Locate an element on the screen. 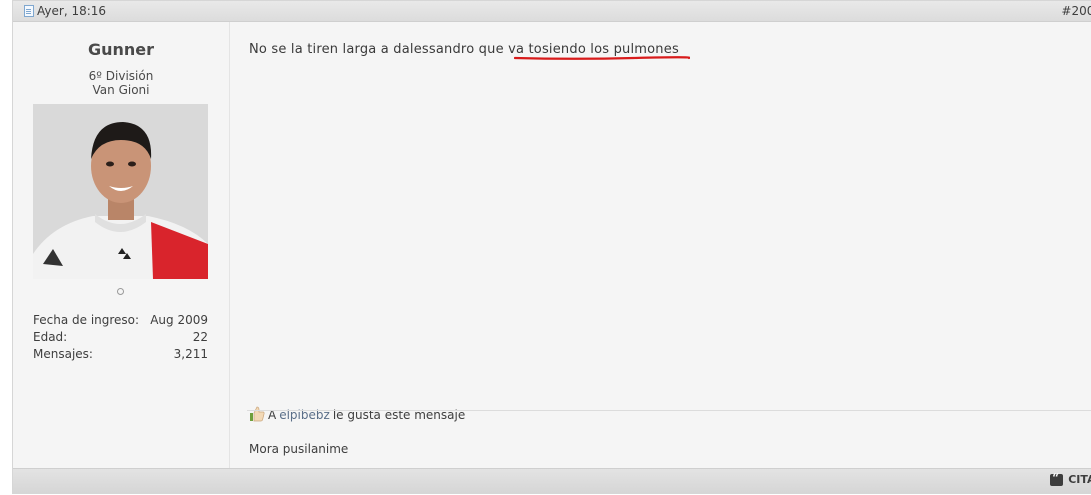  quote-label: CITAR is located at coordinates (1079, 479).